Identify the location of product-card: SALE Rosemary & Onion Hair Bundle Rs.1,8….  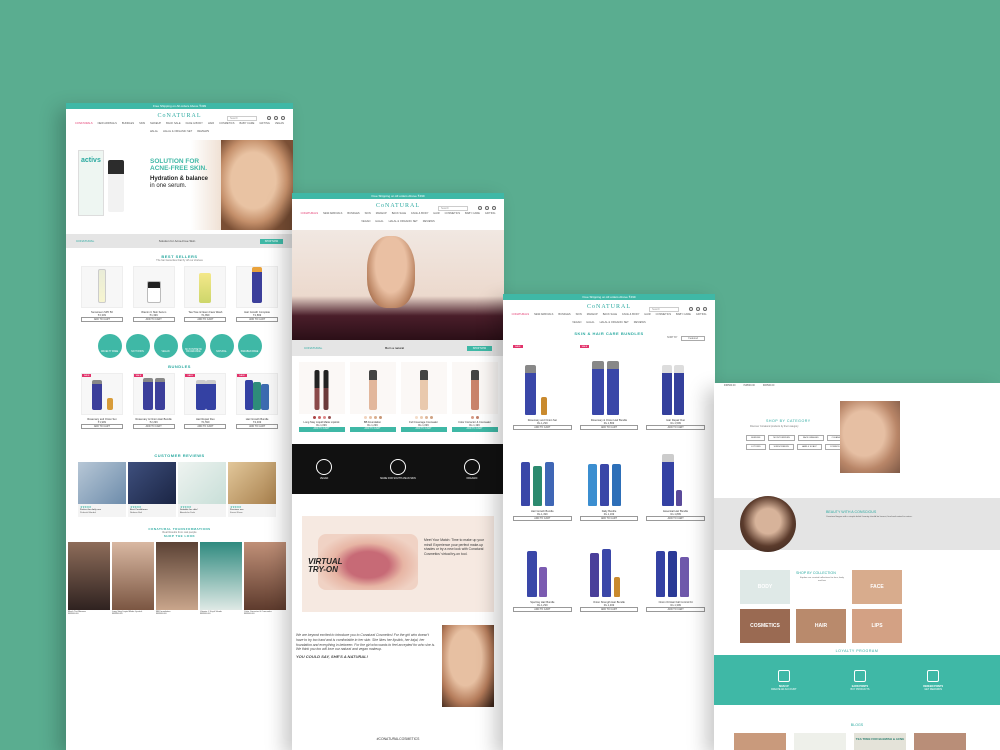
(609, 387).